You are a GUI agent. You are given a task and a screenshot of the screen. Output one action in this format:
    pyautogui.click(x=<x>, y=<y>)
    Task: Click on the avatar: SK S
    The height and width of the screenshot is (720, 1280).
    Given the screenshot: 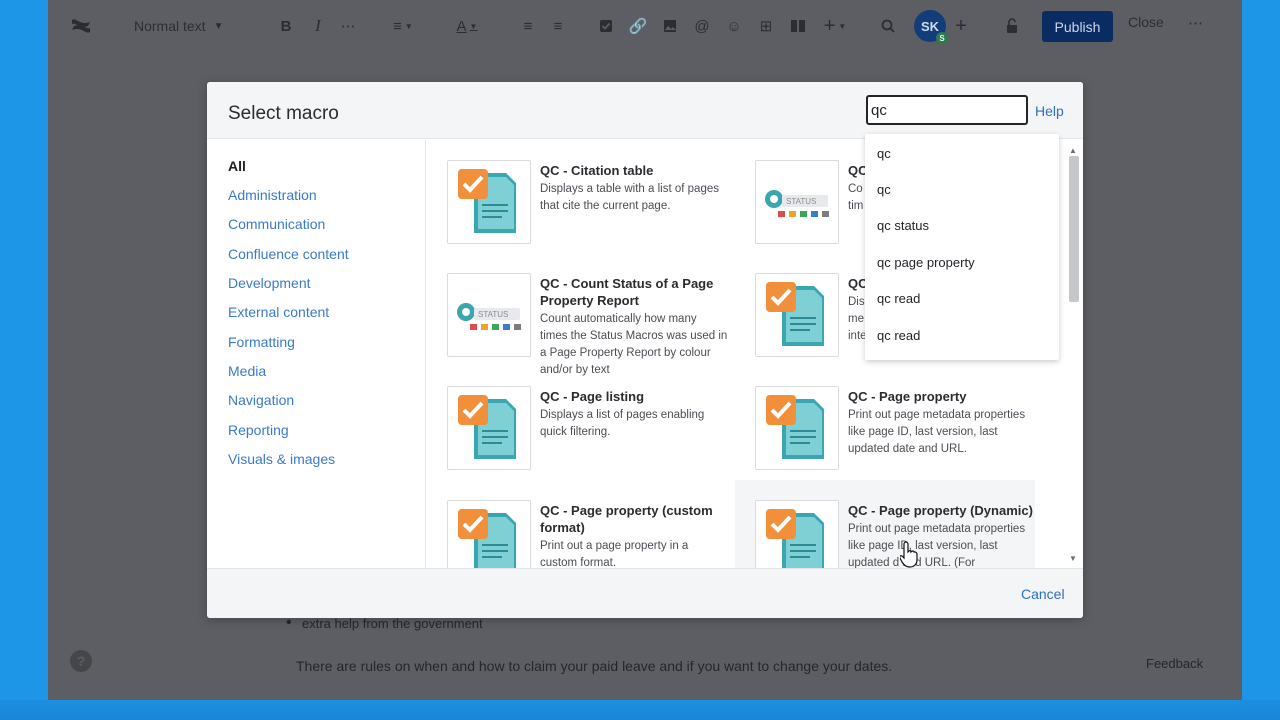 What is the action you would take?
    pyautogui.click(x=931, y=27)
    